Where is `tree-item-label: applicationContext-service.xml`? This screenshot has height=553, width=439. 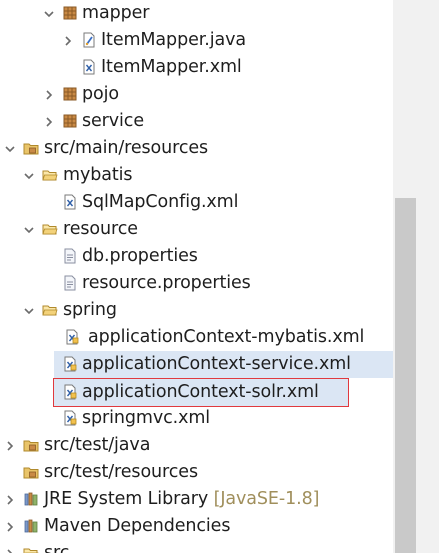 tree-item-label: applicationContext-service.xml is located at coordinates (216, 364).